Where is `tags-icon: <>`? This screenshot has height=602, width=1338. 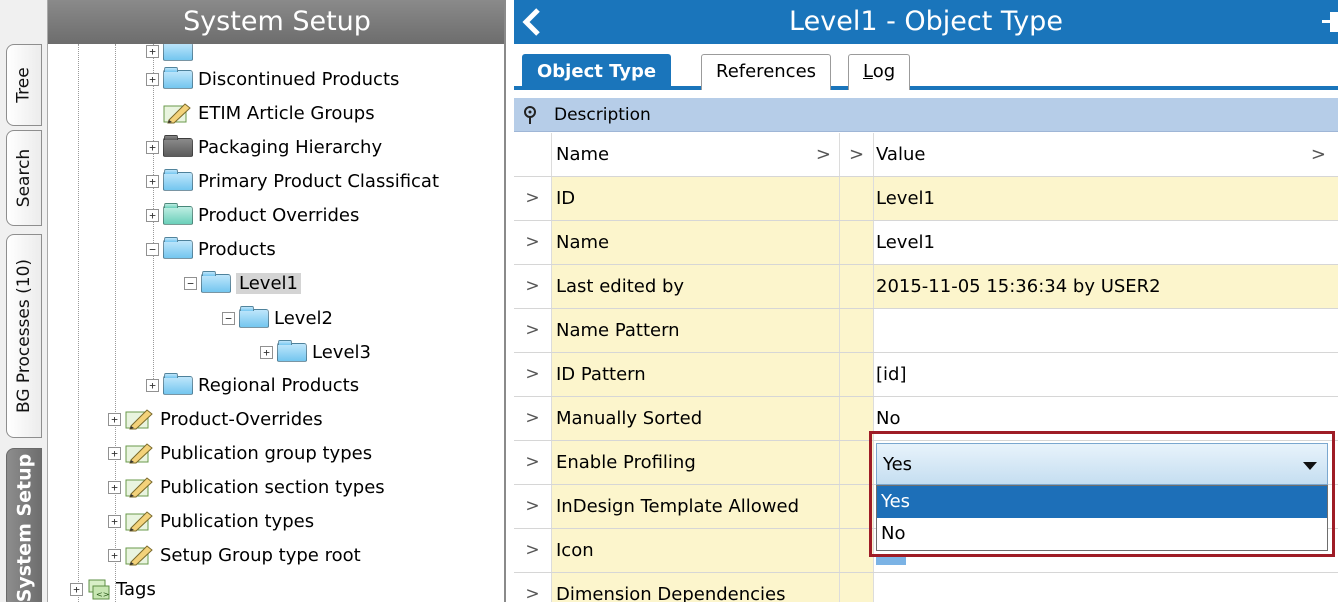
tags-icon: <> is located at coordinates (99, 589).